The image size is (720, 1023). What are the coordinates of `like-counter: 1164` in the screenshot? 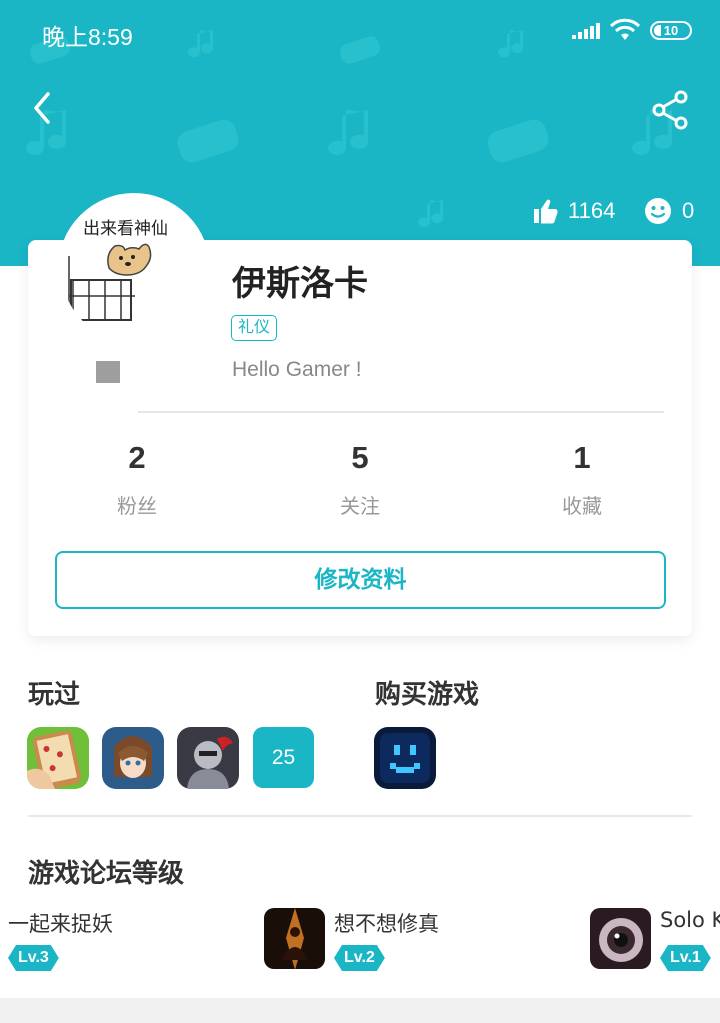 It's located at (573, 211).